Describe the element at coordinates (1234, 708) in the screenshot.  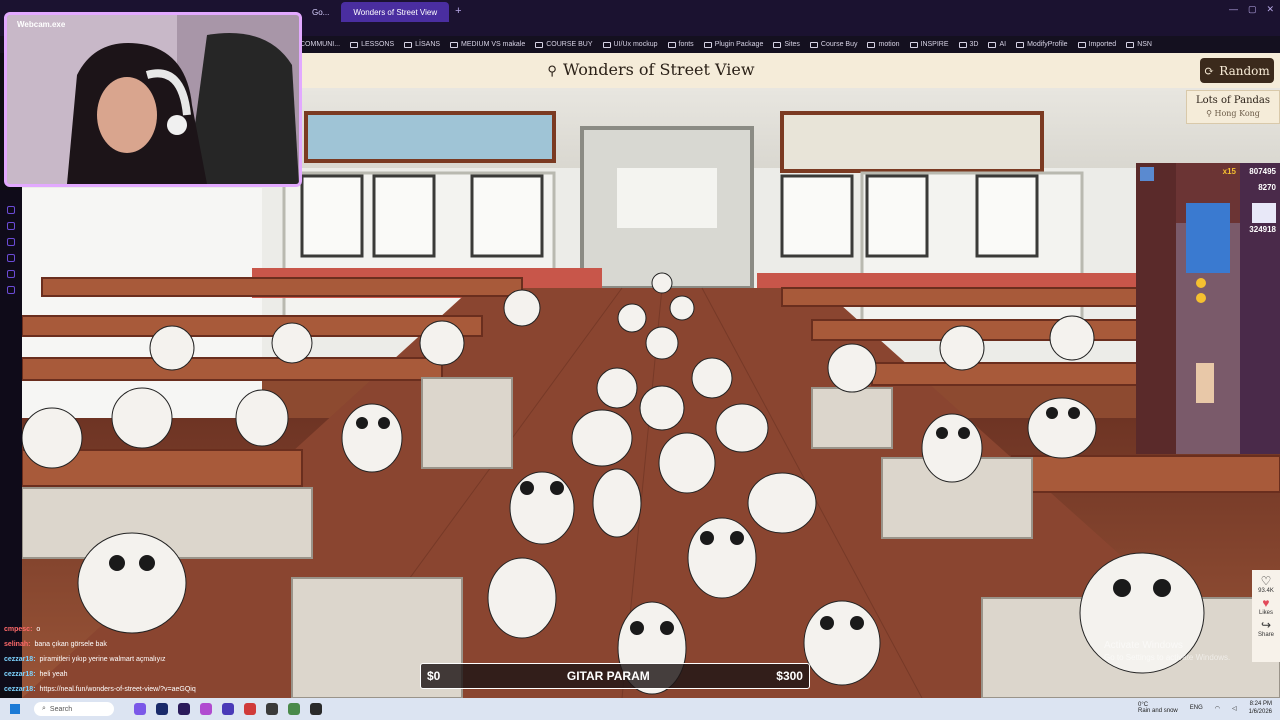
I see `volume-icon: ◁` at that location.